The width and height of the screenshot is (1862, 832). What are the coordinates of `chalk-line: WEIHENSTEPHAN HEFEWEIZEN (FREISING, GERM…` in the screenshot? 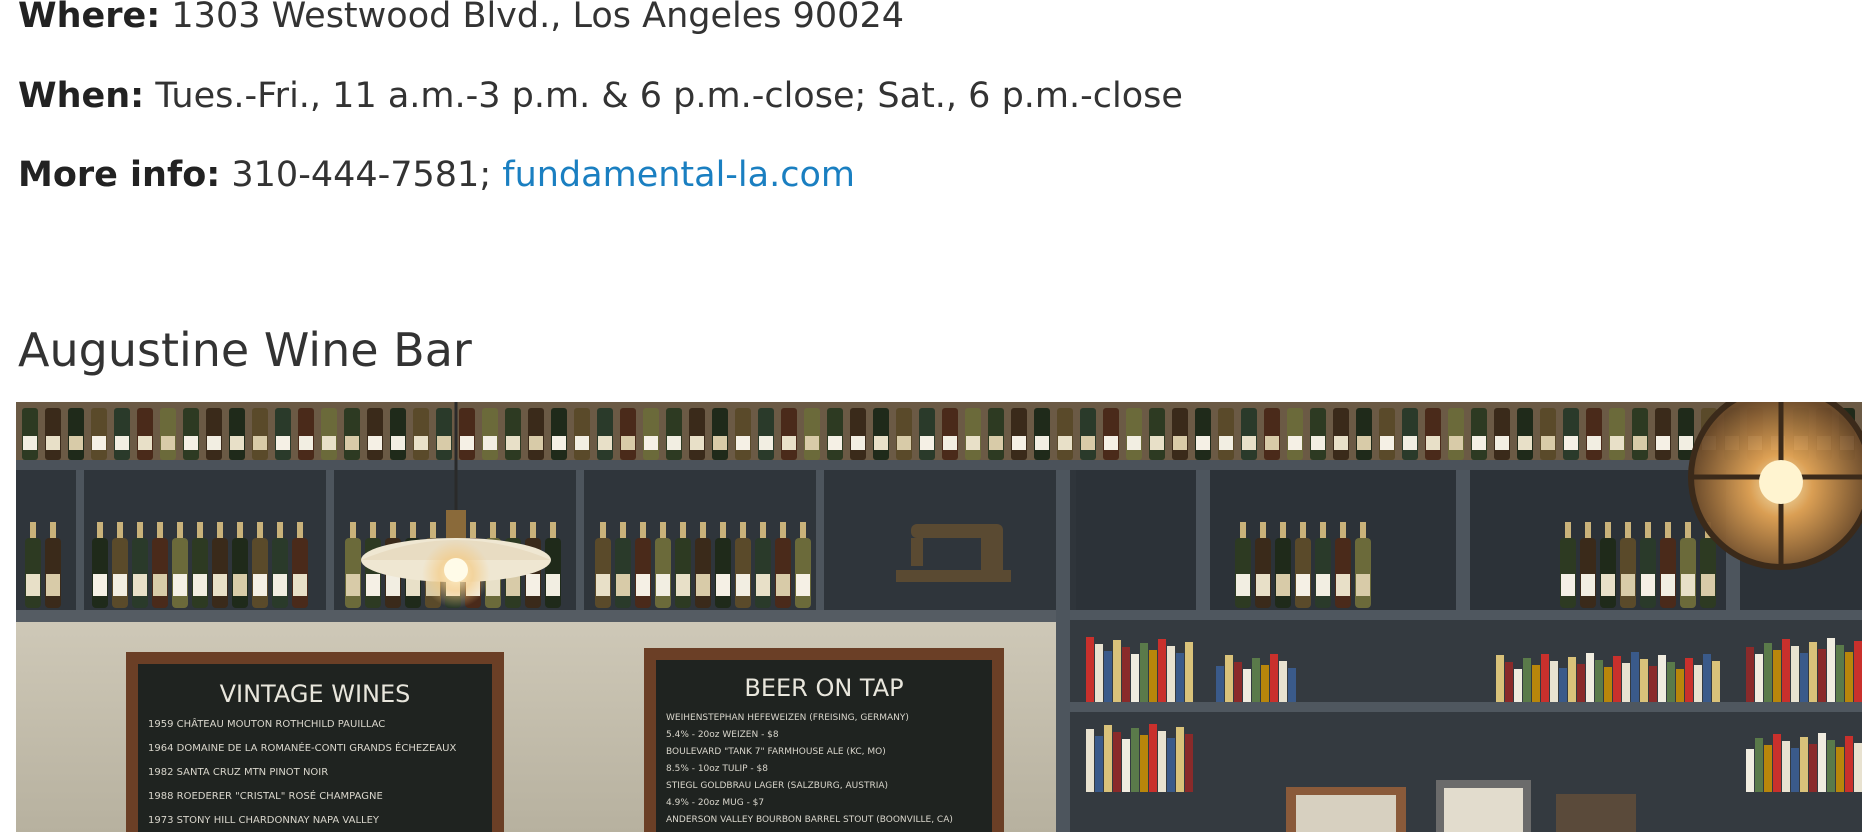 It's located at (787, 718).